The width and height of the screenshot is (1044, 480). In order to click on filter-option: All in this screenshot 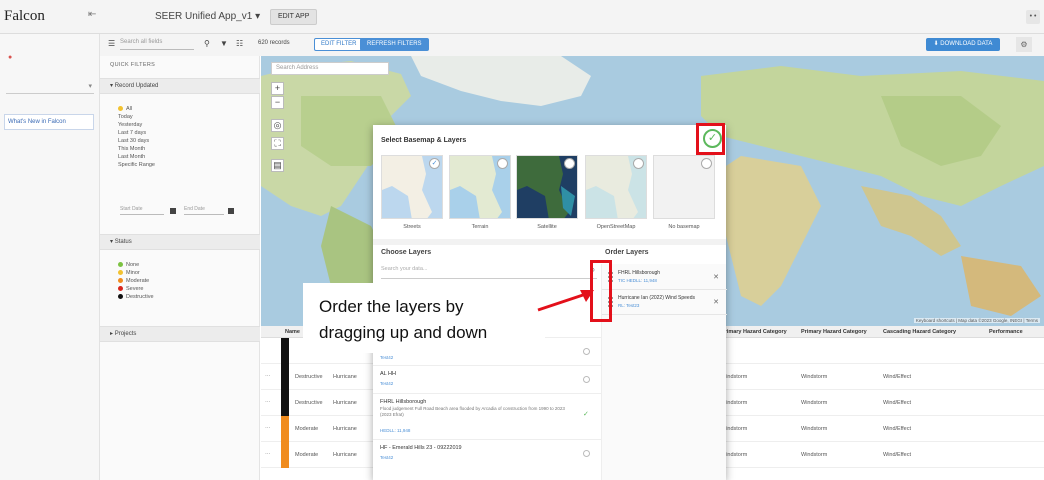, I will do `click(125, 109)`.